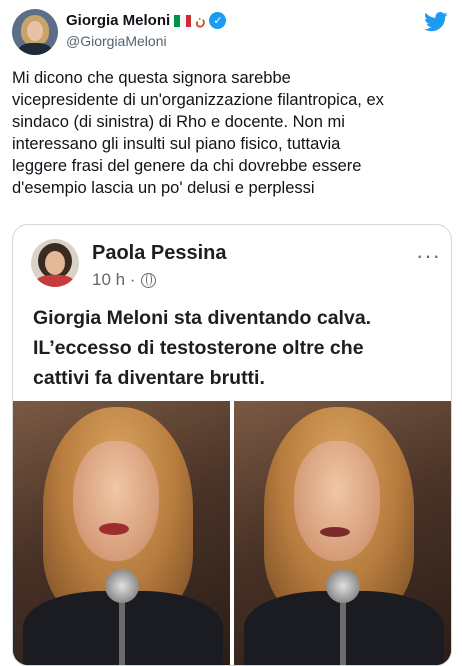  What do you see at coordinates (114, 279) in the screenshot?
I see `post-time-text: 10 h ·` at bounding box center [114, 279].